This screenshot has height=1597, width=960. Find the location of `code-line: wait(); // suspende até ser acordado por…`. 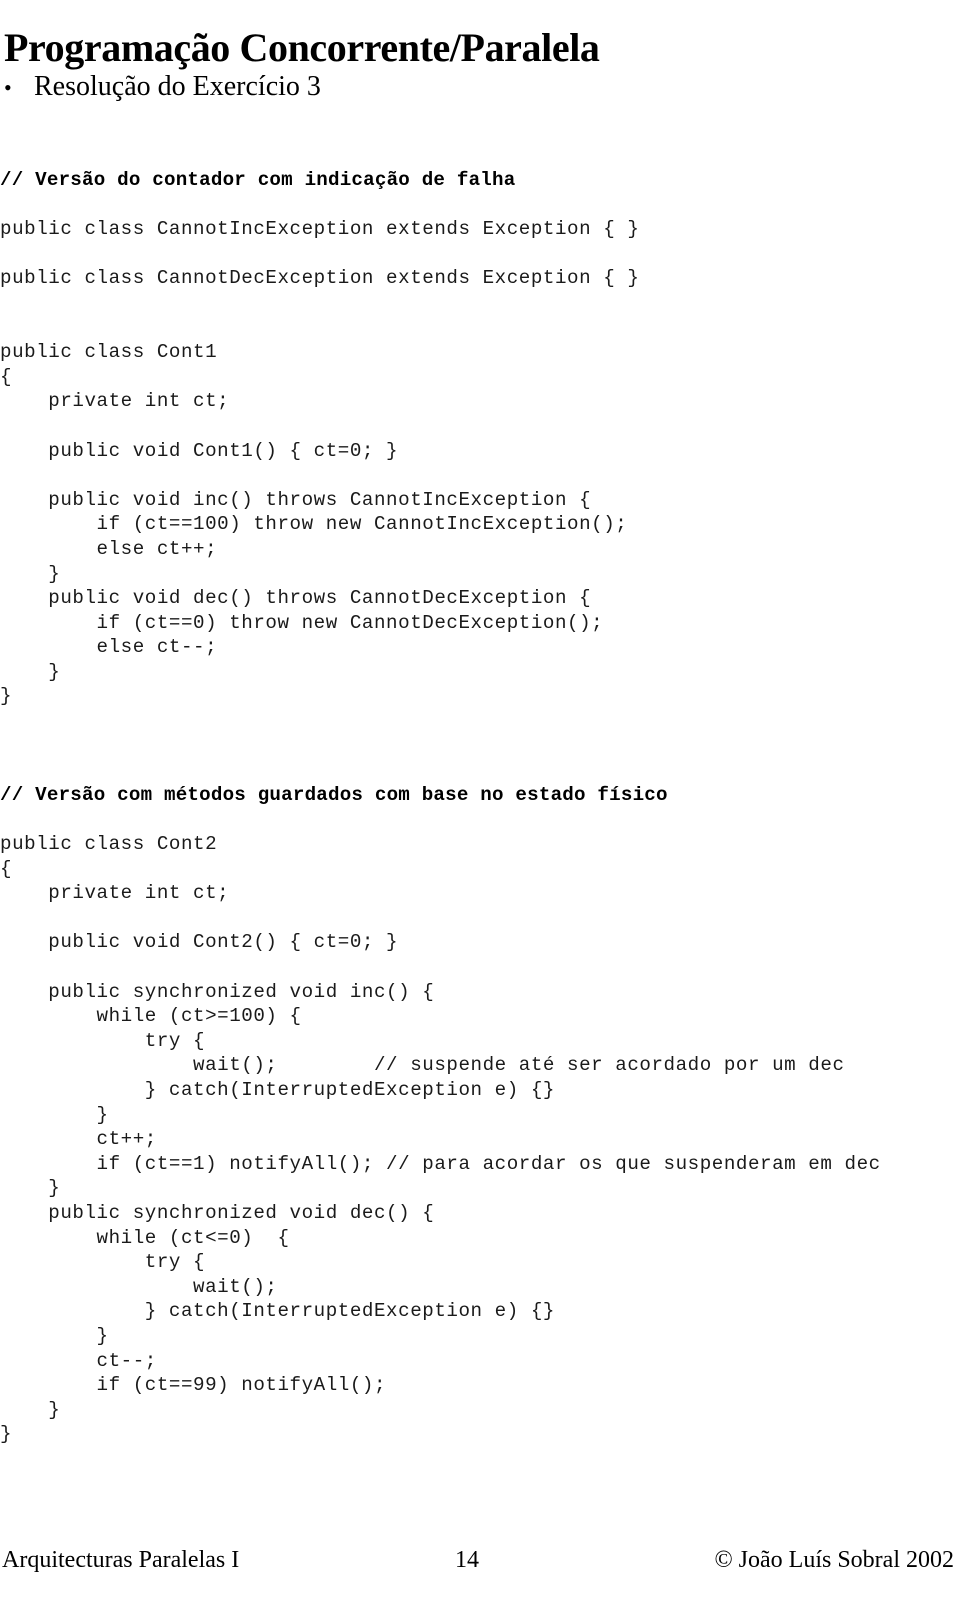

code-line: wait(); // suspende até ser acordado por… is located at coordinates (422, 1065).